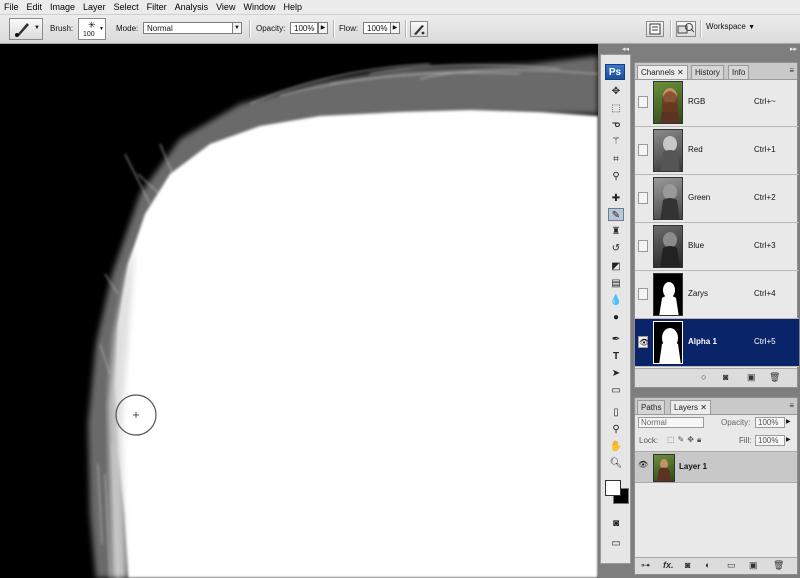  I want to click on palette-well-button, so click(686, 29).